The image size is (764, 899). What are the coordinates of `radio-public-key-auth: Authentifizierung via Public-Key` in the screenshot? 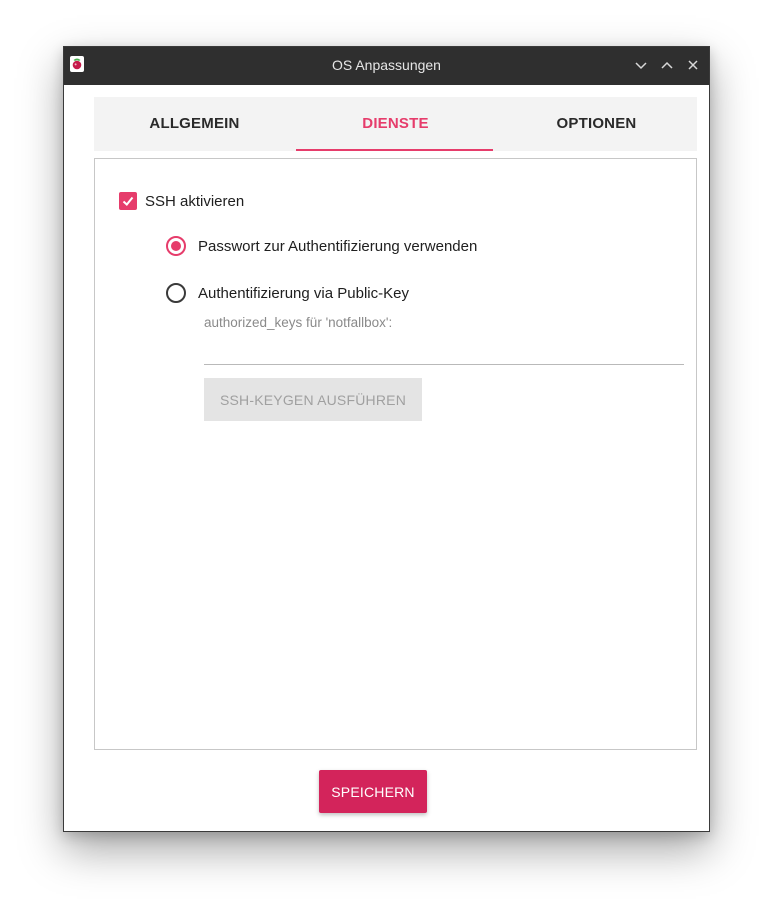 It's located at (287, 293).